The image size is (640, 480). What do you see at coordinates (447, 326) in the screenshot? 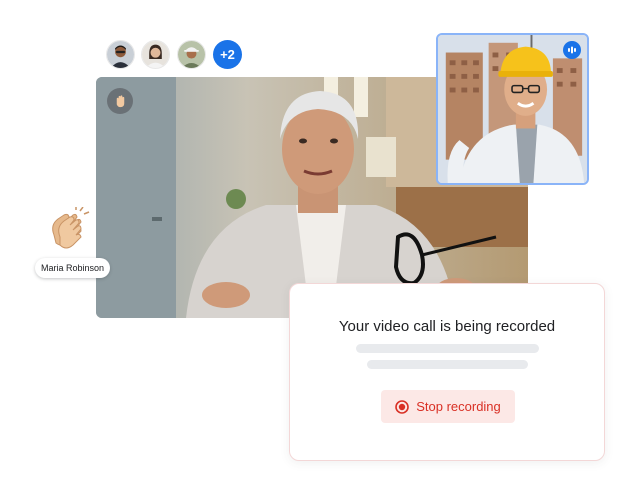
I see `recording-notice-title: Your video call is being recorded` at bounding box center [447, 326].